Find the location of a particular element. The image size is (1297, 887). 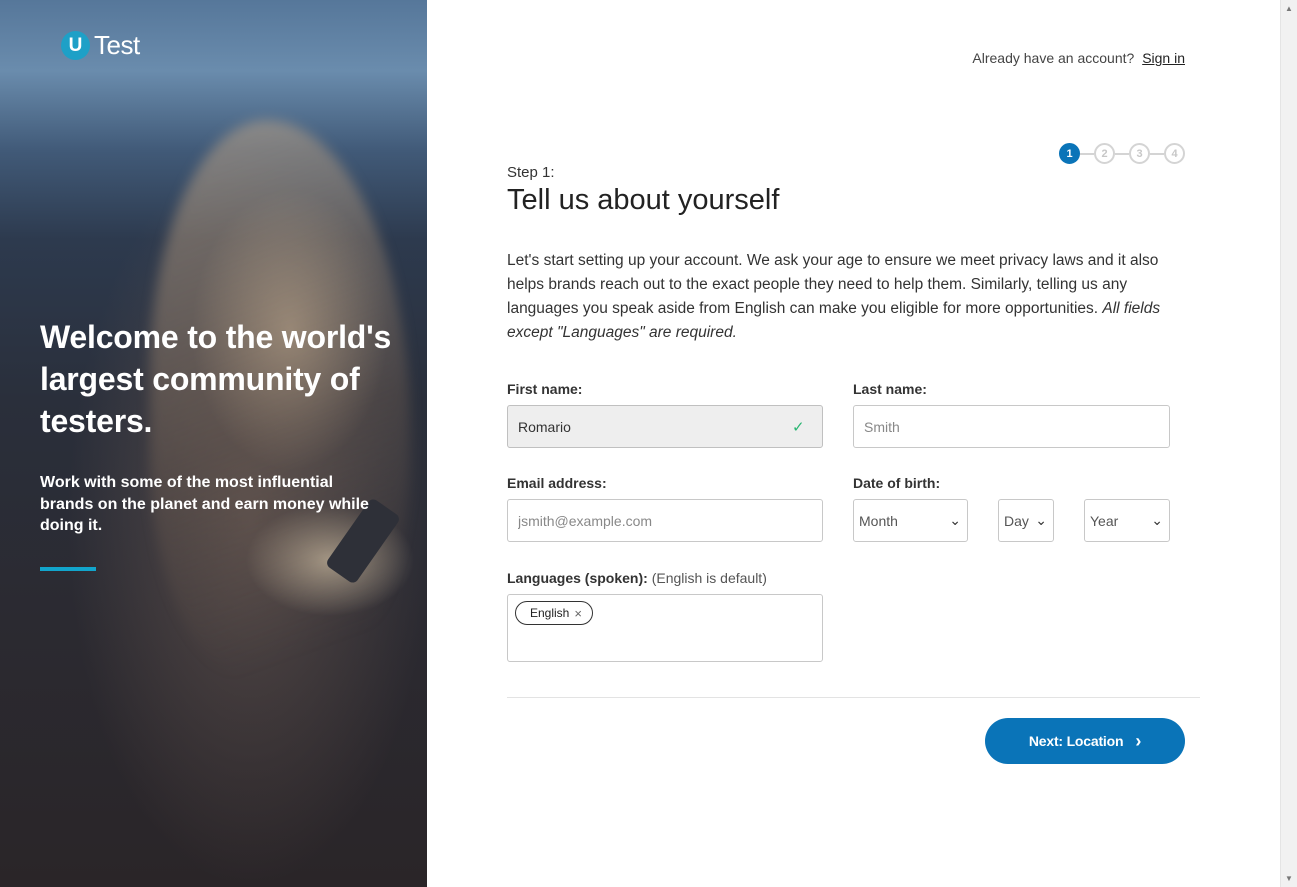

dob-day-value: Day is located at coordinates (1016, 520).